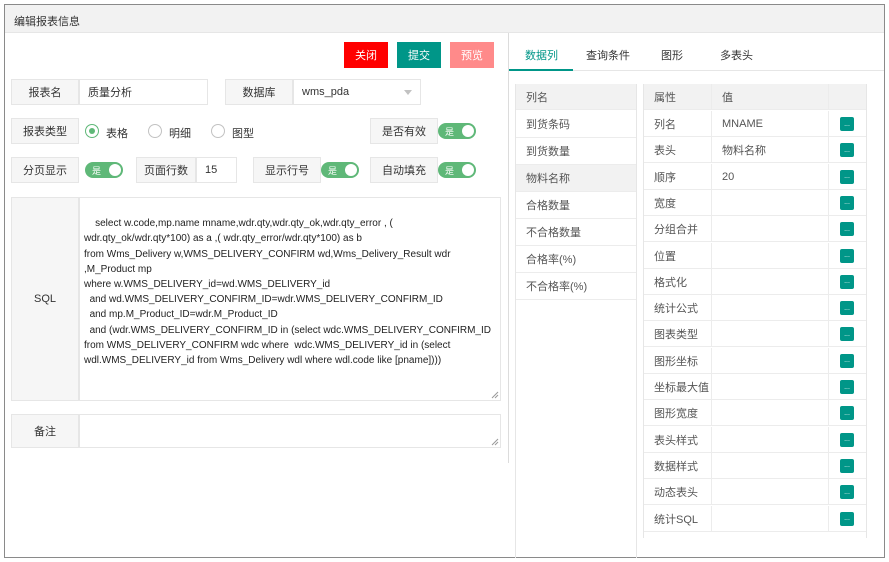  What do you see at coordinates (450, 132) in the screenshot?
I see `is-valid-switch-text: 是` at bounding box center [450, 132].